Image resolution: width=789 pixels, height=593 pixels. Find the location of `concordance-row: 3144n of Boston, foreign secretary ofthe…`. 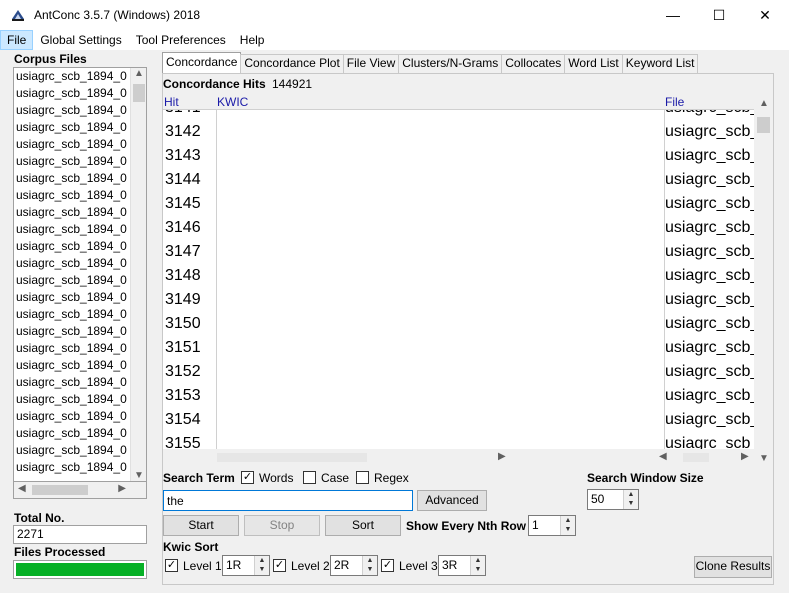

concordance-row: 3144n of Boston, foreign secretary ofthe… is located at coordinates (458, 181).